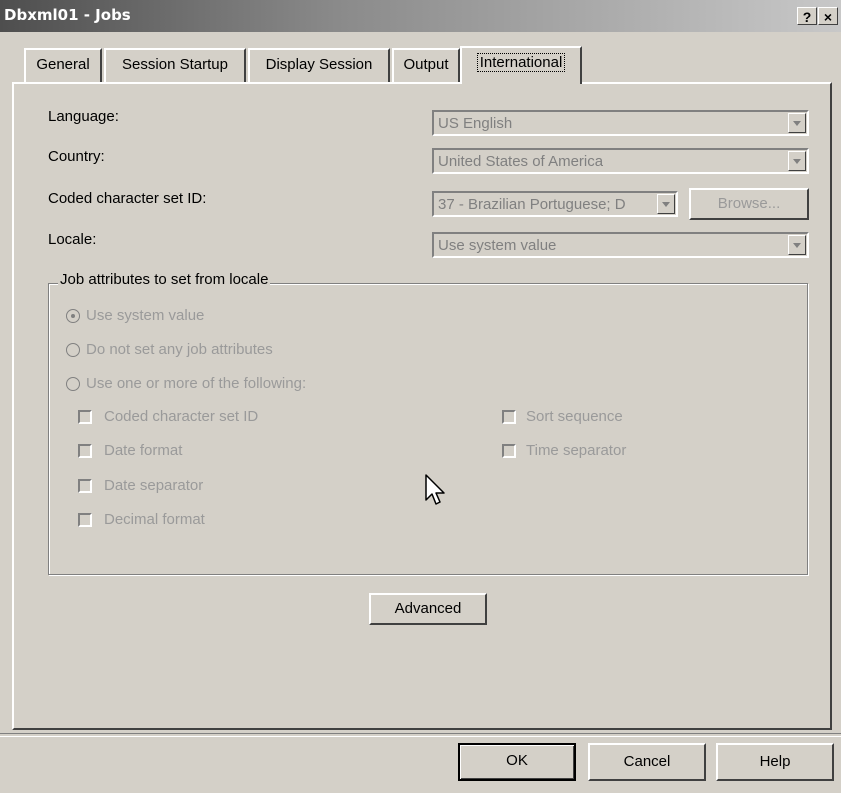 The width and height of the screenshot is (841, 793). Describe the element at coordinates (420, 735) in the screenshot. I see `footer-divider` at that location.